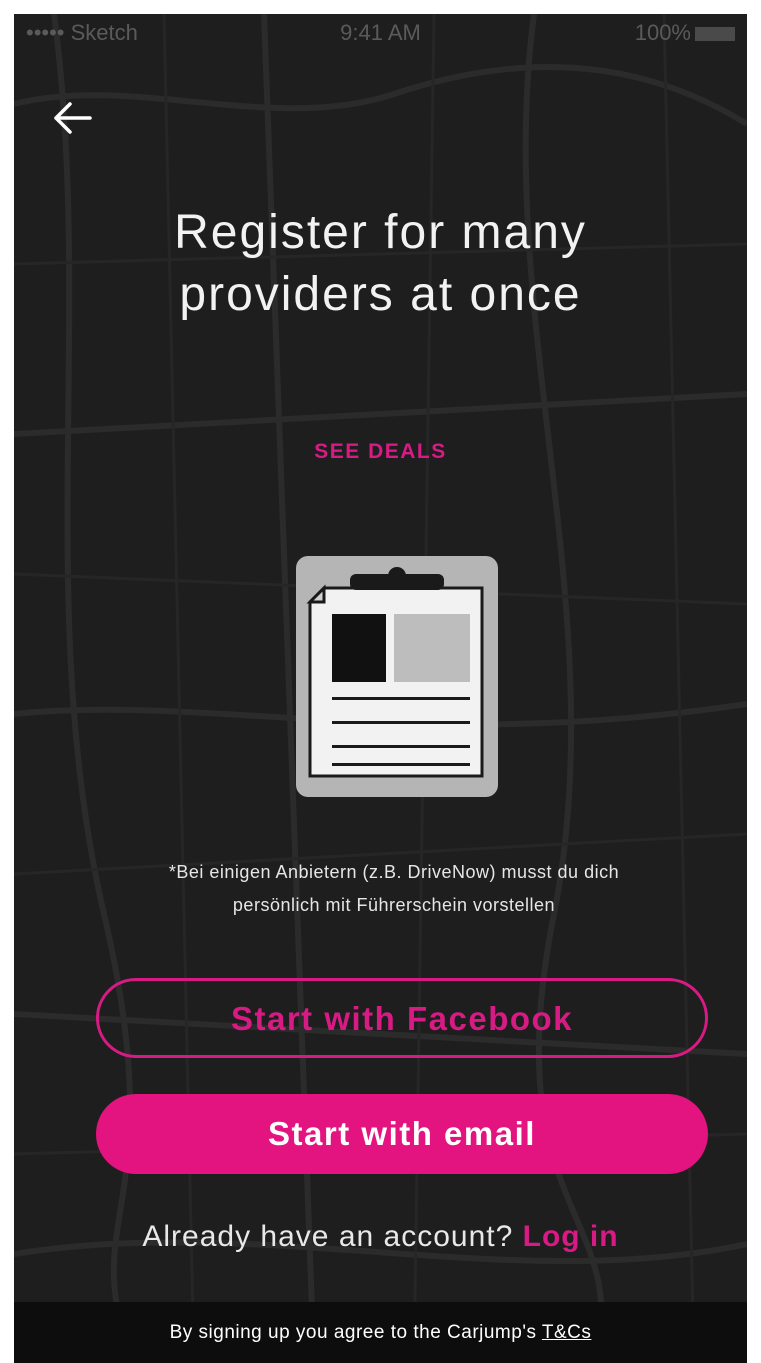 The height and width of the screenshot is (1363, 761). What do you see at coordinates (715, 34) in the screenshot?
I see `battery-icon` at bounding box center [715, 34].